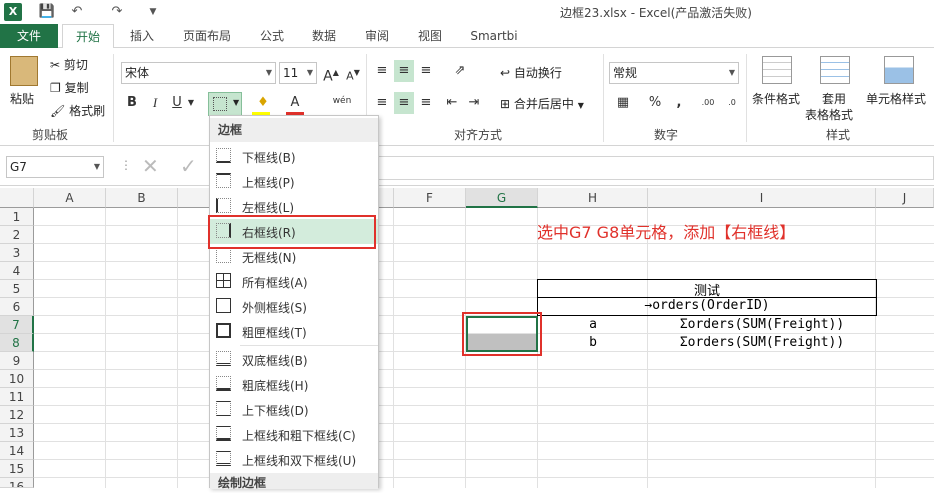 This screenshot has width=934, height=493. Describe the element at coordinates (29, 36) in the screenshot. I see `tab-file: 文件` at that location.